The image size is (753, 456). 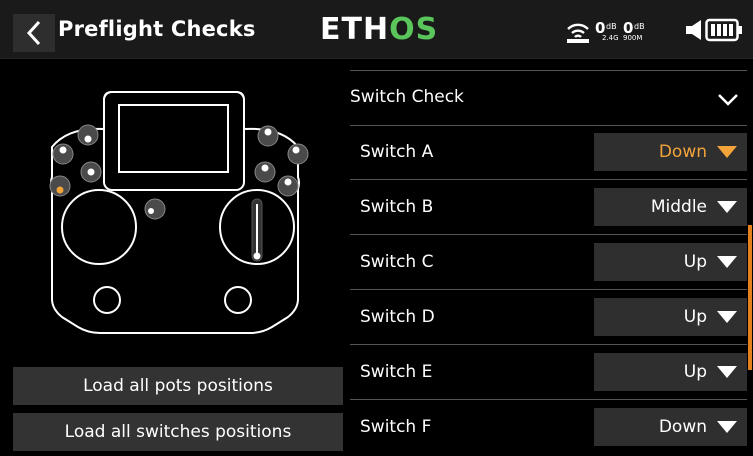 I want to click on logo-part1: ETH, so click(x=355, y=29).